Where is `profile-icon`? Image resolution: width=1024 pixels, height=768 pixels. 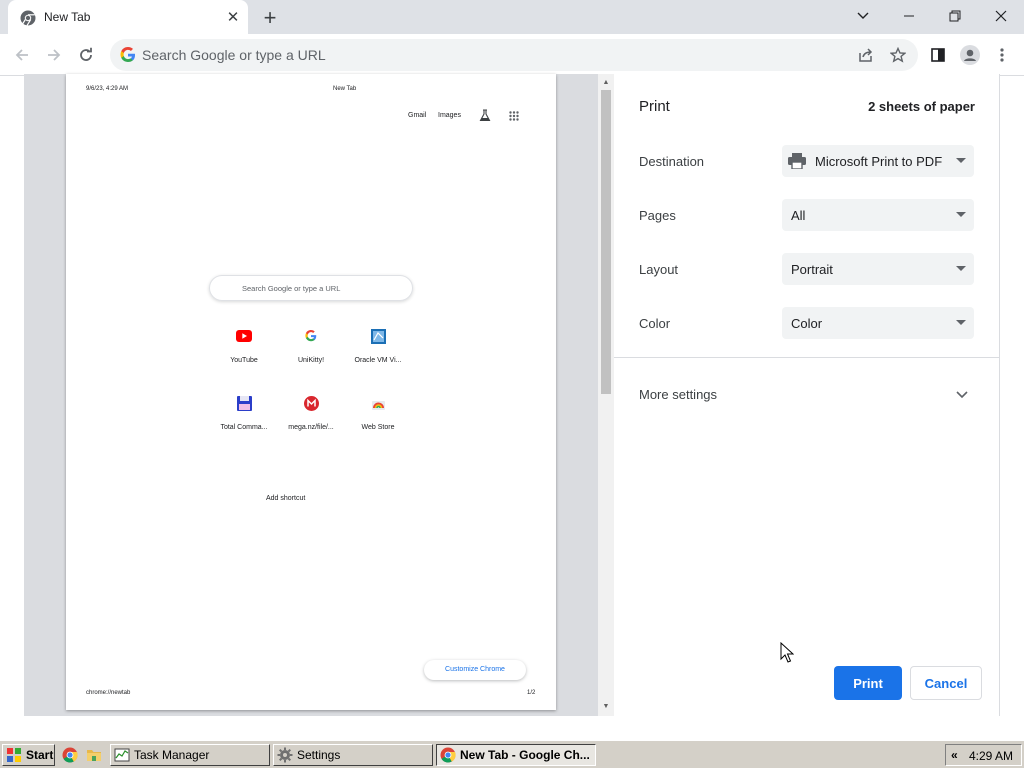 profile-icon is located at coordinates (970, 55).